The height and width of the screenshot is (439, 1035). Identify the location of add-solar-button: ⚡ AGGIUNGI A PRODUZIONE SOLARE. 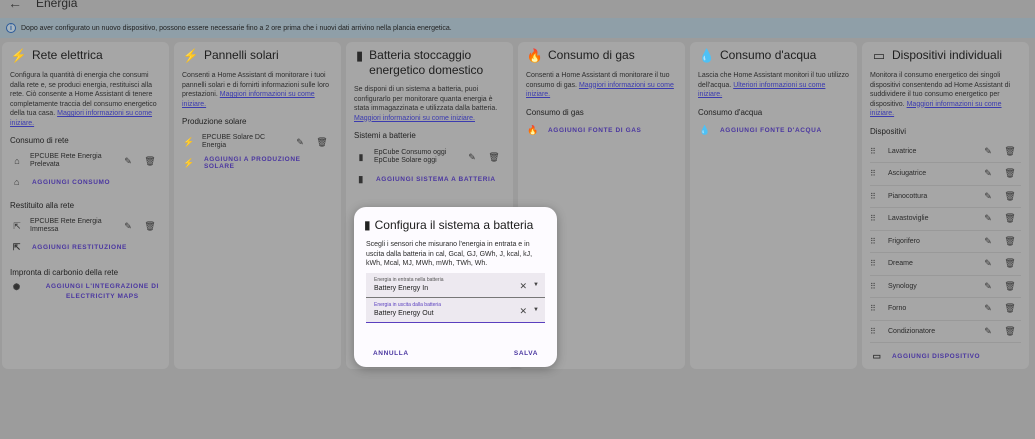
(257, 163).